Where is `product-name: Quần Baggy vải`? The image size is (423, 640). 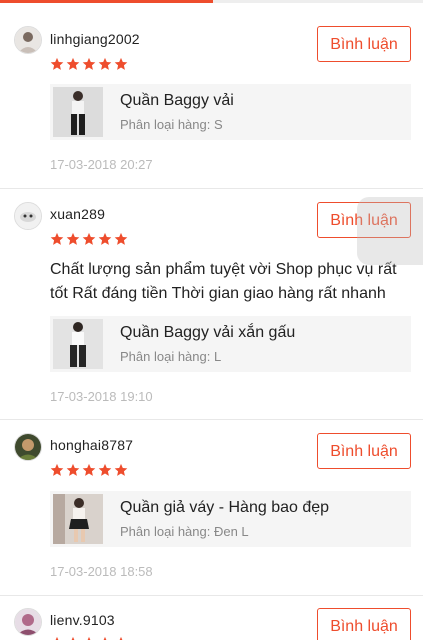 product-name: Quần Baggy vải is located at coordinates (177, 100).